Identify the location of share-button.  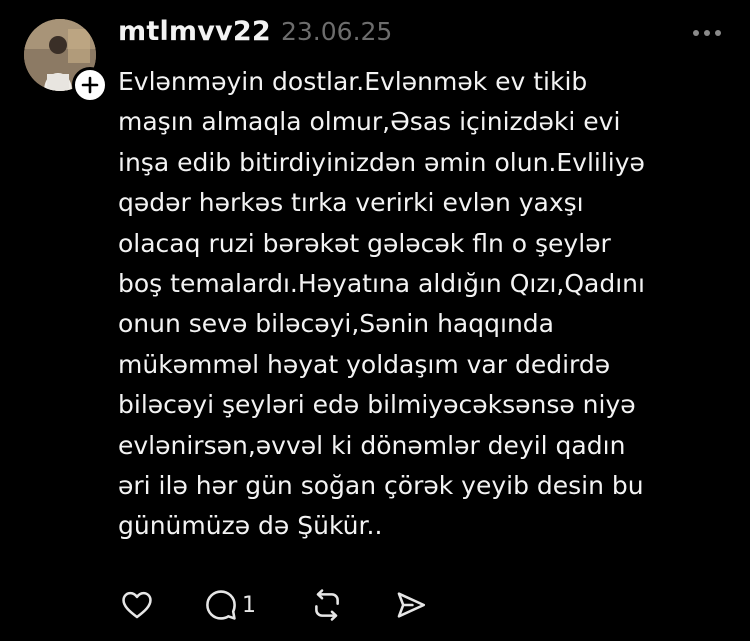
(411, 605).